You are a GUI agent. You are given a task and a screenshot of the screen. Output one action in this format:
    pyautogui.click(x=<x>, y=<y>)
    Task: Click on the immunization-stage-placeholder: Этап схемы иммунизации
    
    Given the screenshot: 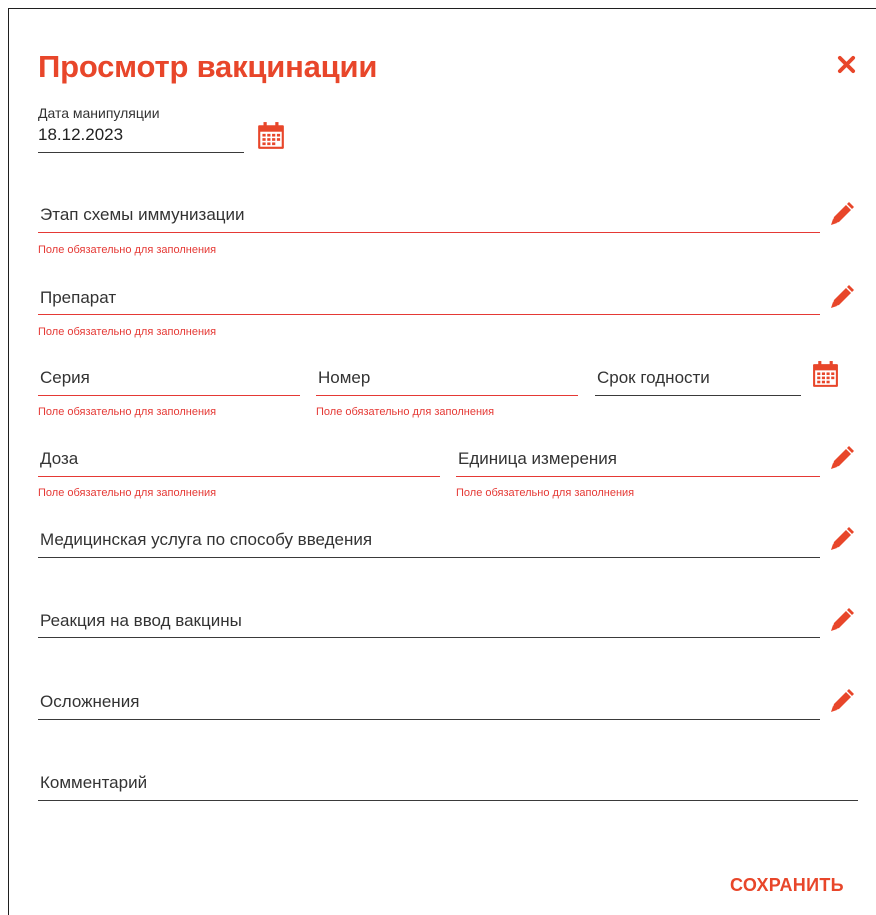 What is the action you would take?
    pyautogui.click(x=142, y=214)
    